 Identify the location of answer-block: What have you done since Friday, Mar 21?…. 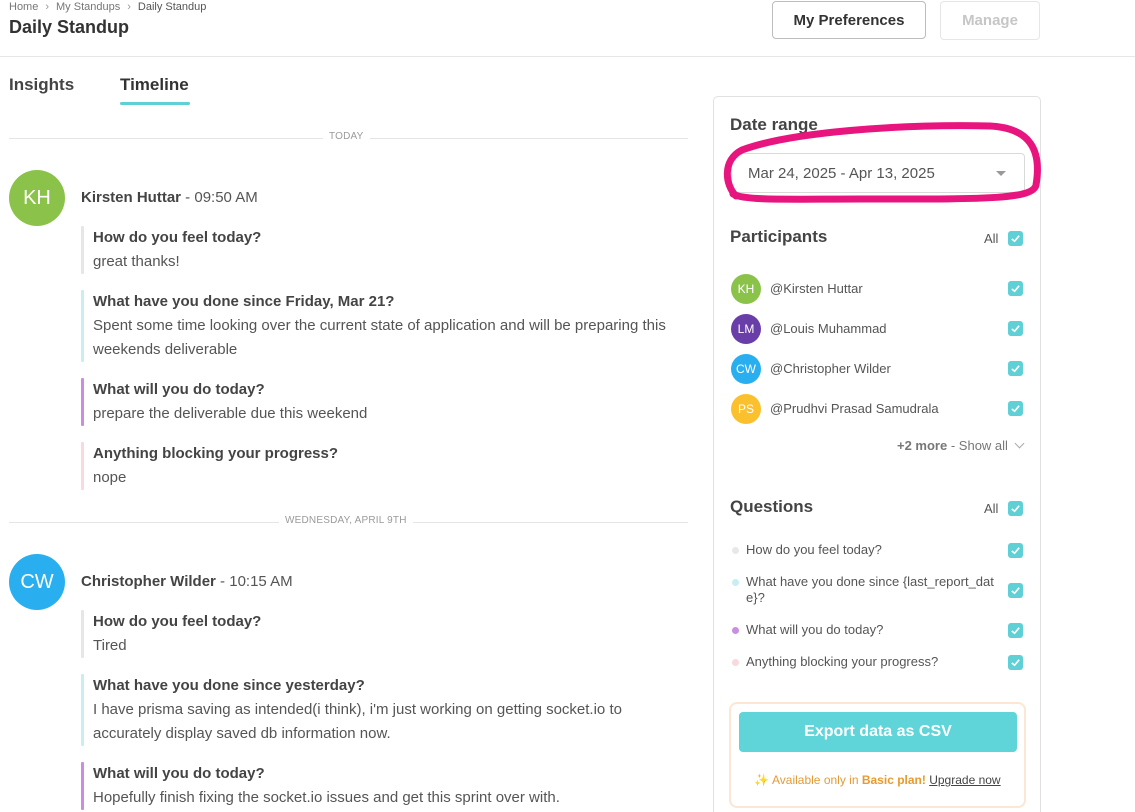
(381, 326).